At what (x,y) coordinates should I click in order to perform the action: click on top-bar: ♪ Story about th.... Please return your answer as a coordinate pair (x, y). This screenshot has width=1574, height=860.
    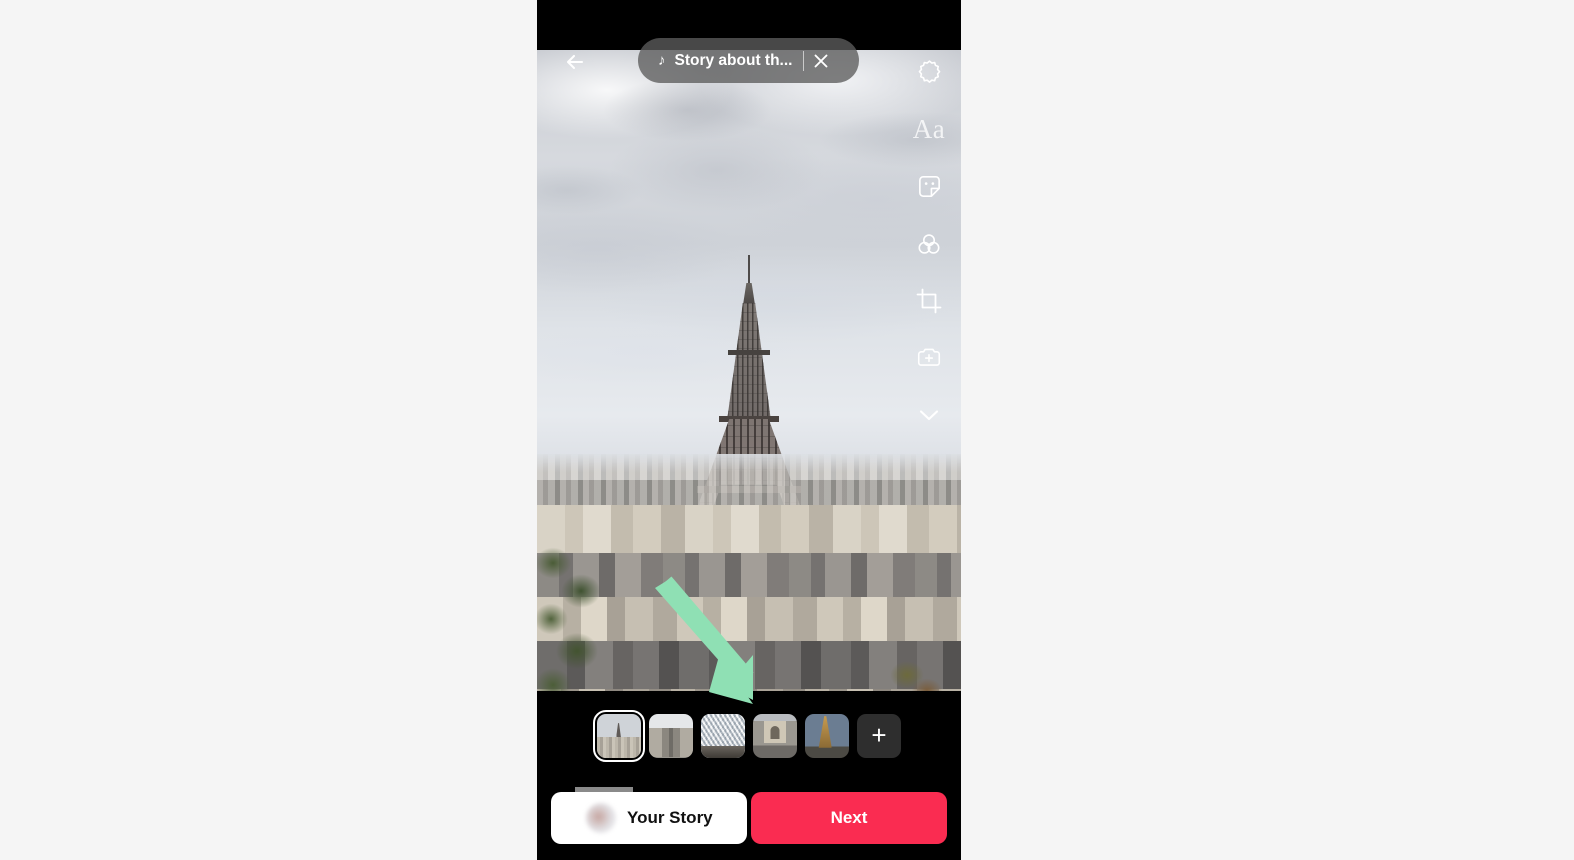
    Looking at the image, I should click on (749, 62).